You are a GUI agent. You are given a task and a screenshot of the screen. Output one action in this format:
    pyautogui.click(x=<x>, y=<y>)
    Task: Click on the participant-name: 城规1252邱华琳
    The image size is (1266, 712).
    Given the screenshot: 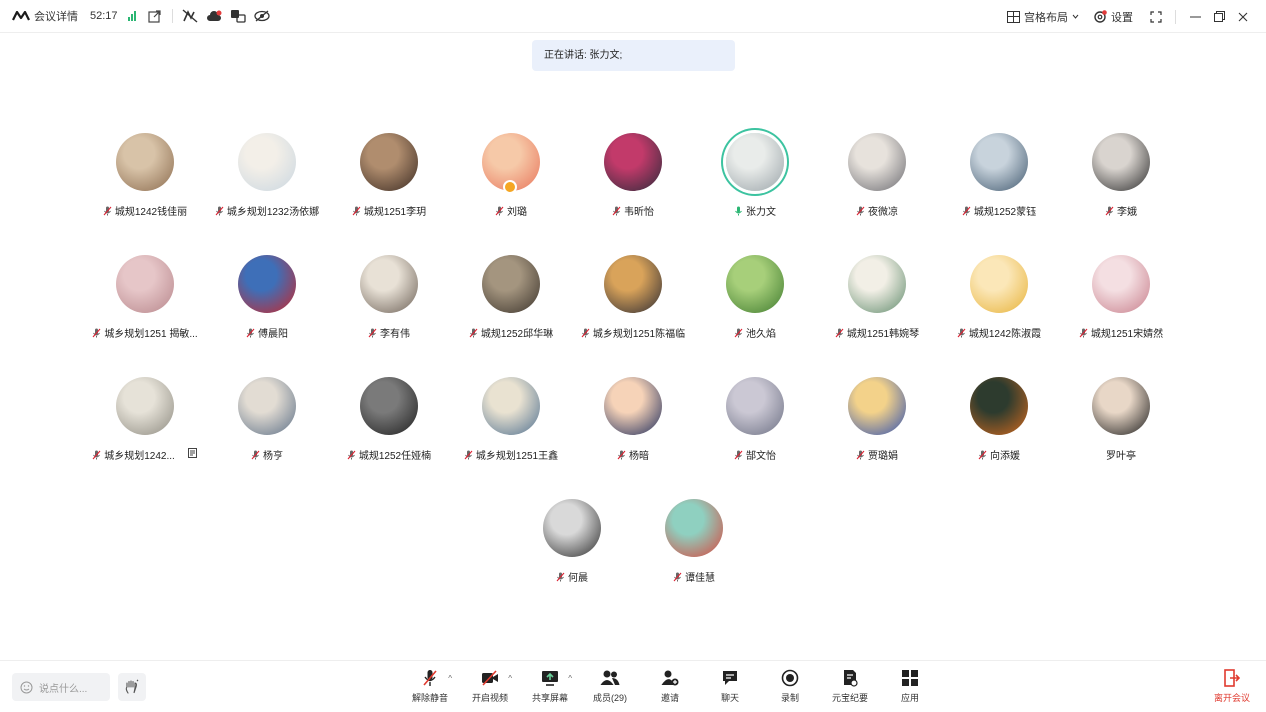 What is the action you would take?
    pyautogui.click(x=517, y=334)
    